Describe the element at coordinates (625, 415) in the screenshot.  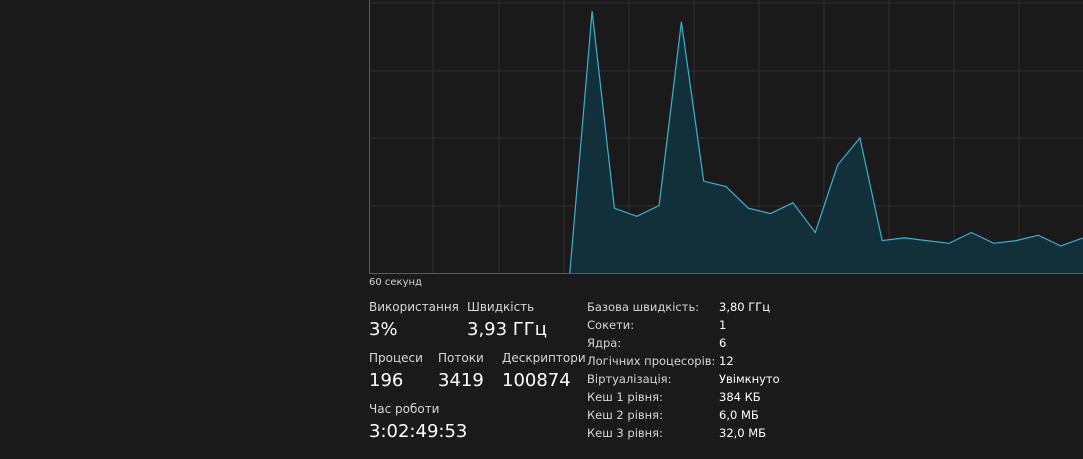
I see `spec-key: Кеш 2 рівня:` at that location.